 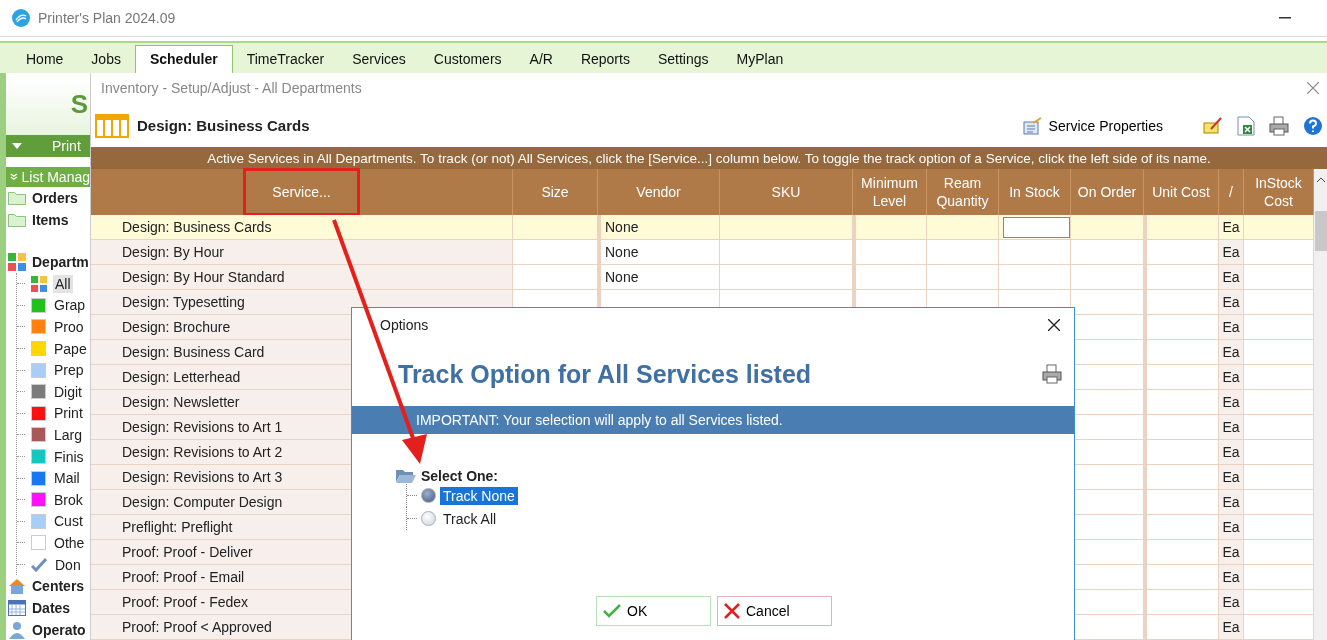 What do you see at coordinates (683, 59) in the screenshot?
I see `tab: Settings` at bounding box center [683, 59].